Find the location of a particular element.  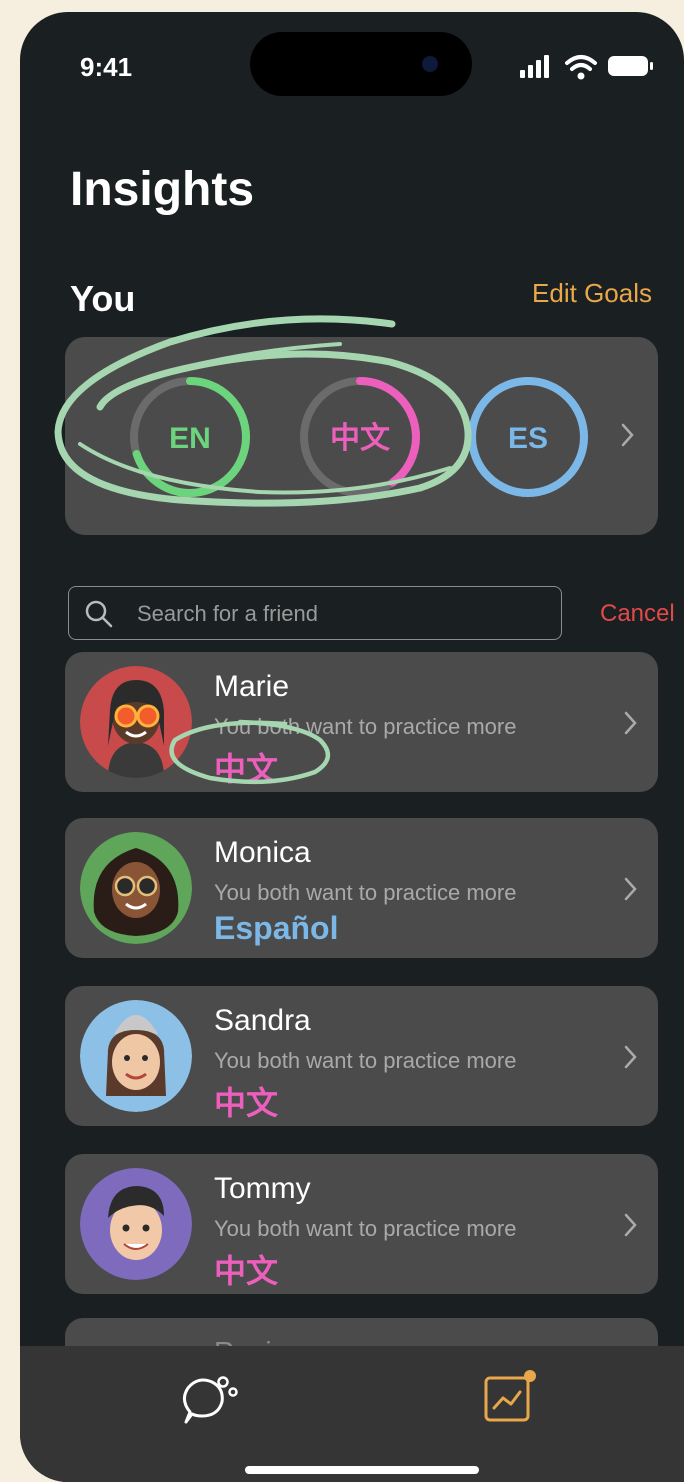

tab-bar is located at coordinates (352, 1414).